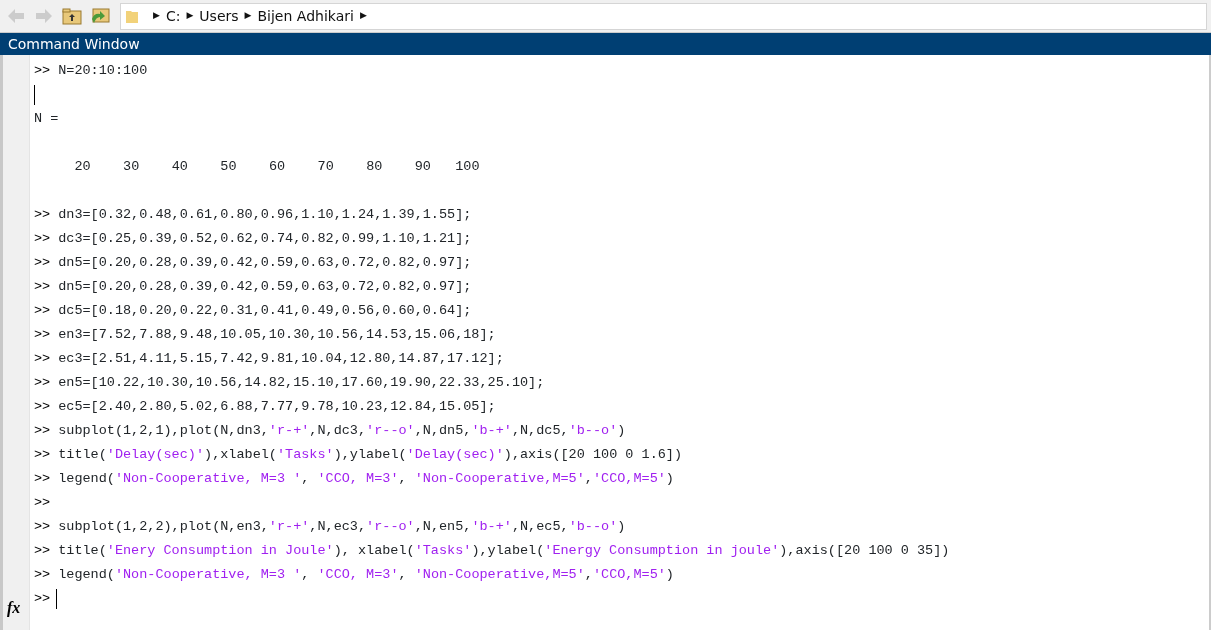 The image size is (1211, 630). What do you see at coordinates (14, 608) in the screenshot?
I see `function-browser-button: fx` at bounding box center [14, 608].